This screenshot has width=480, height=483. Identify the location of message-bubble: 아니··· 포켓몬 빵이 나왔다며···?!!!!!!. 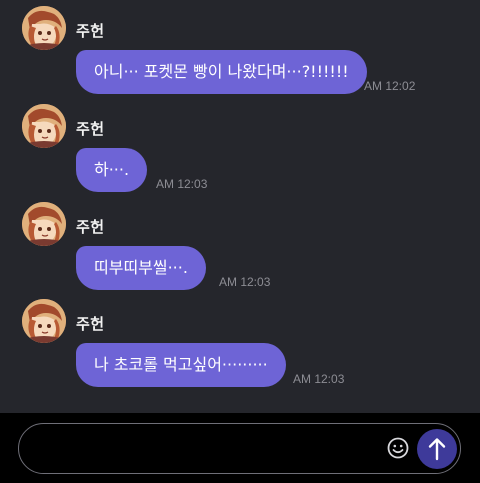
(221, 72).